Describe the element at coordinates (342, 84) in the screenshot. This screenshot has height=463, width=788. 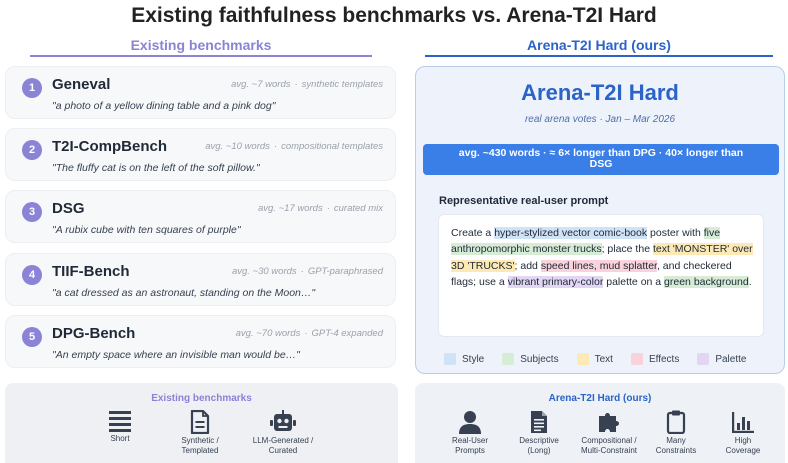
I see `benchmark-source: synthetic templates` at that location.